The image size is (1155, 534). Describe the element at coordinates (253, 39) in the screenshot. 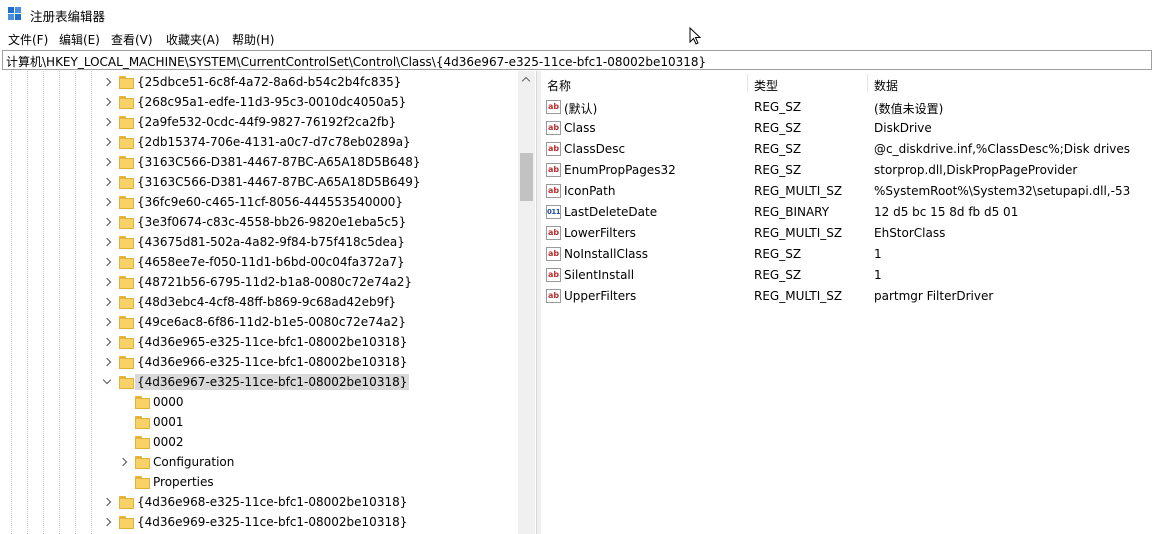

I see `menu-help: 帮助(H)` at that location.